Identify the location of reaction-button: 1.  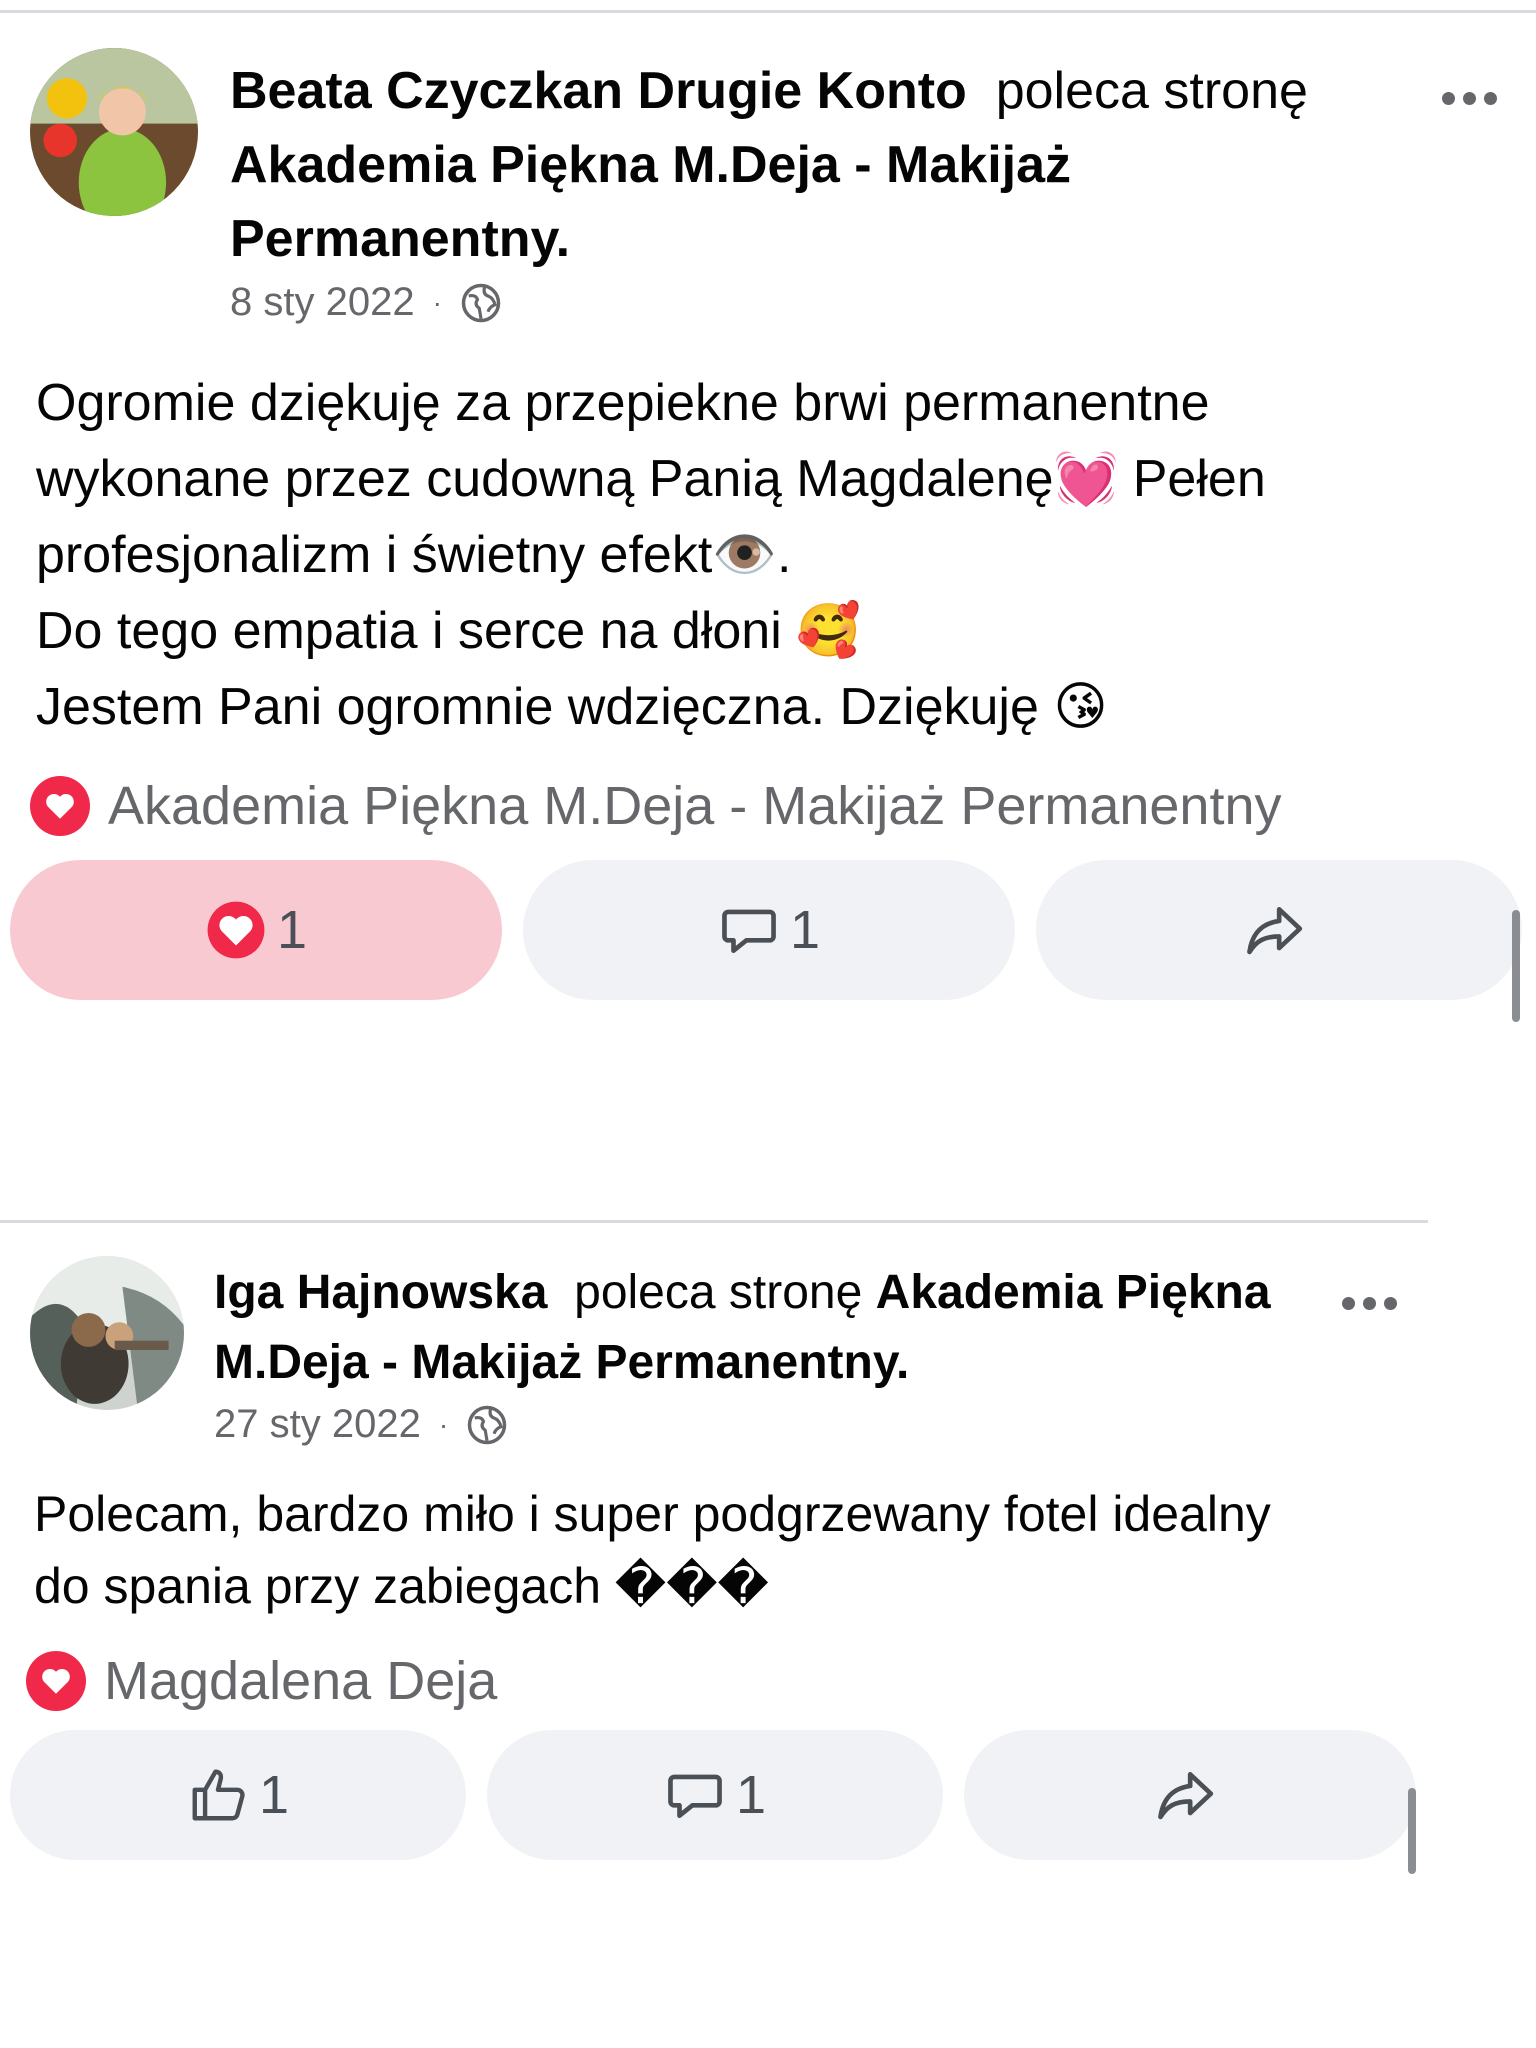
(256, 930).